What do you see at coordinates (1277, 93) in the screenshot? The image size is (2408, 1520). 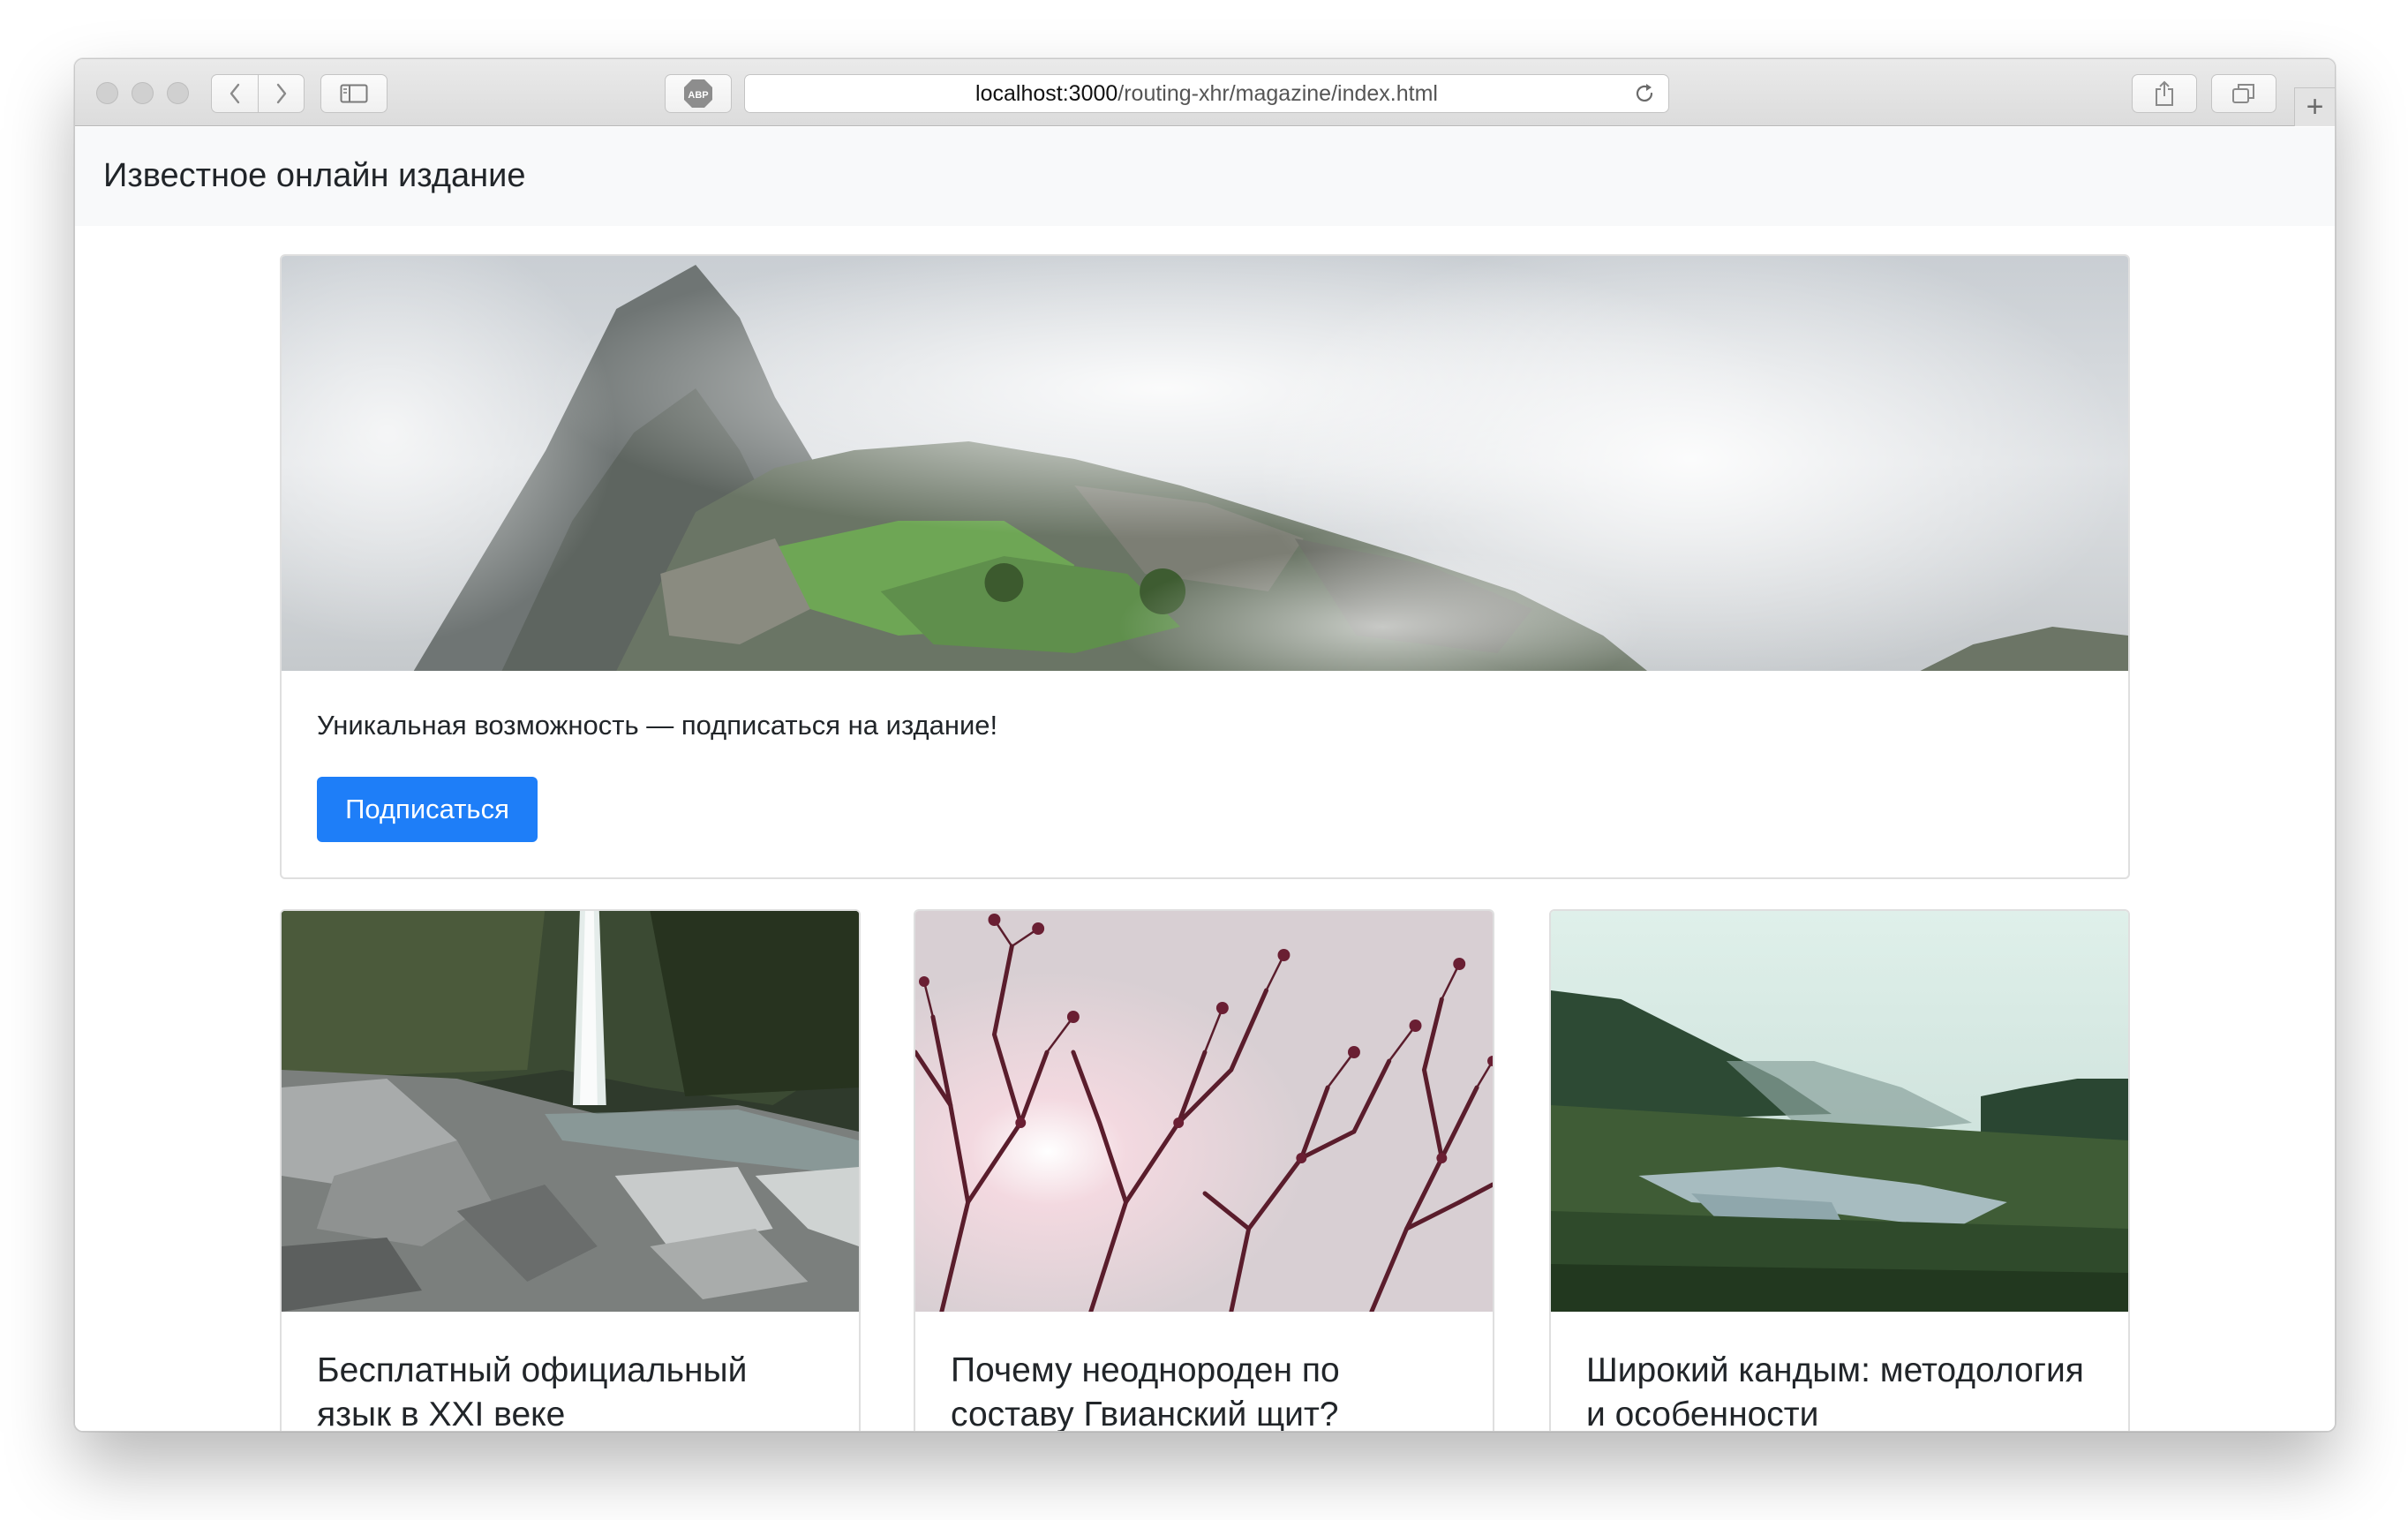 I see `url-path: /routing-xhr/magazine/index.html` at bounding box center [1277, 93].